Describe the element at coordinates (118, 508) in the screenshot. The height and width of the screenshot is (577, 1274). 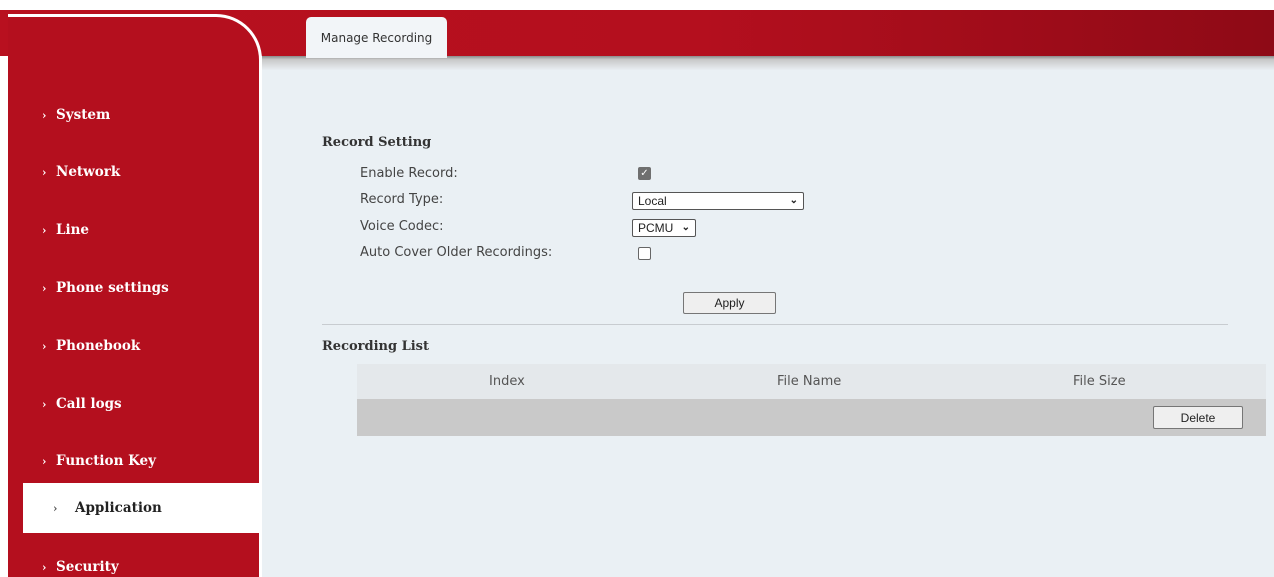
I see `sidebar-item-label: Application` at that location.